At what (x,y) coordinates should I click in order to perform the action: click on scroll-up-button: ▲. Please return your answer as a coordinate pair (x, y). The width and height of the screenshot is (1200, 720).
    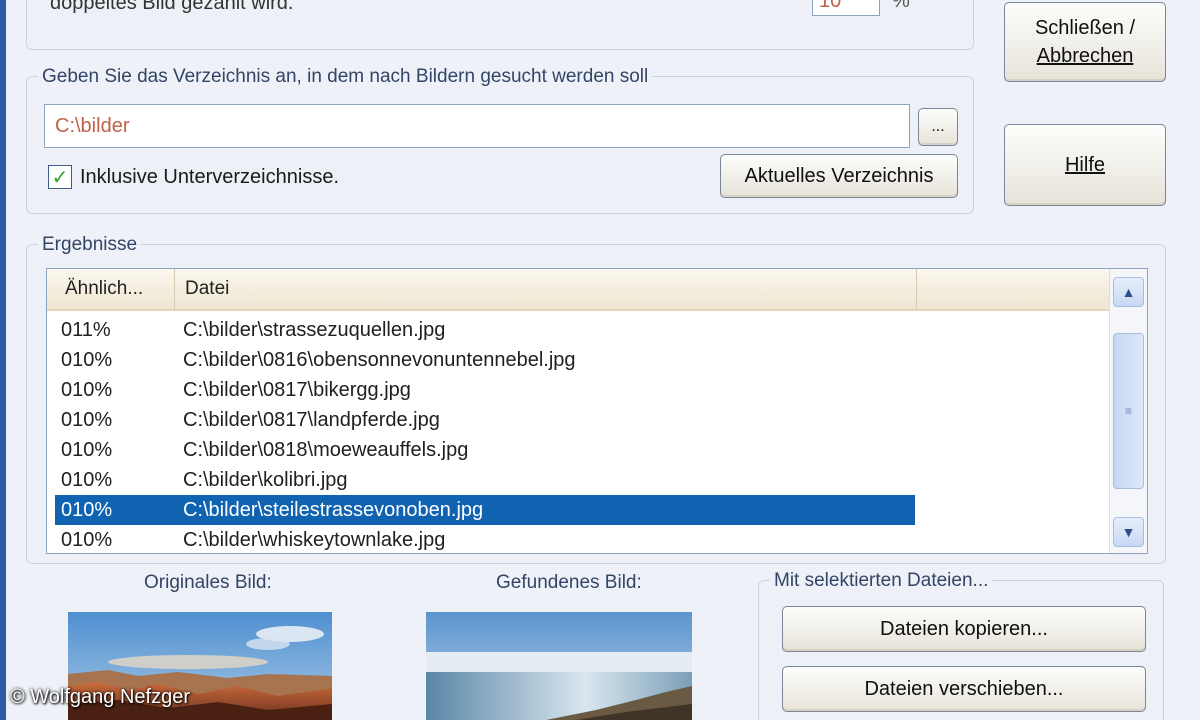
    Looking at the image, I should click on (1128, 292).